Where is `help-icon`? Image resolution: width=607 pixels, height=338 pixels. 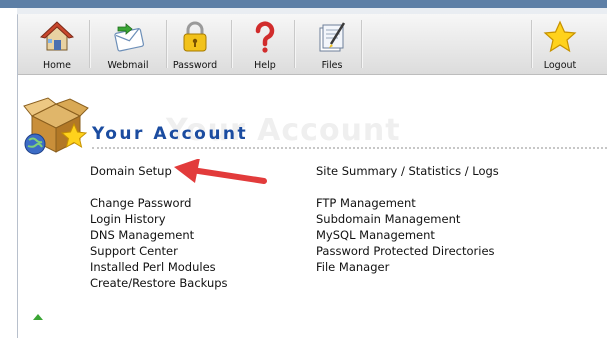 help-icon is located at coordinates (265, 37).